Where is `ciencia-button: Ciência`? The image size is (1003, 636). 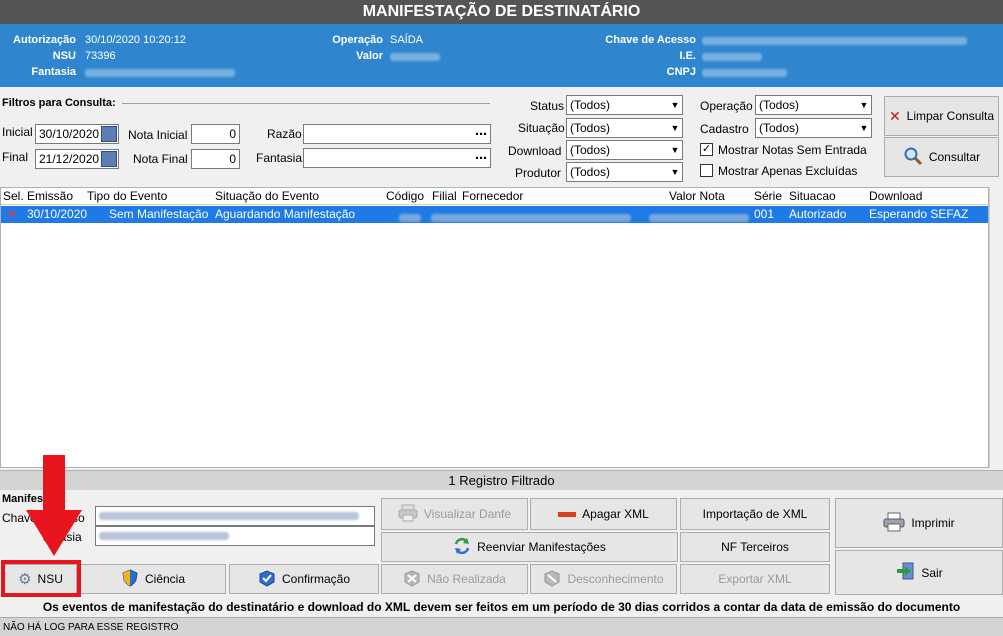 ciencia-button: Ciência is located at coordinates (153, 579).